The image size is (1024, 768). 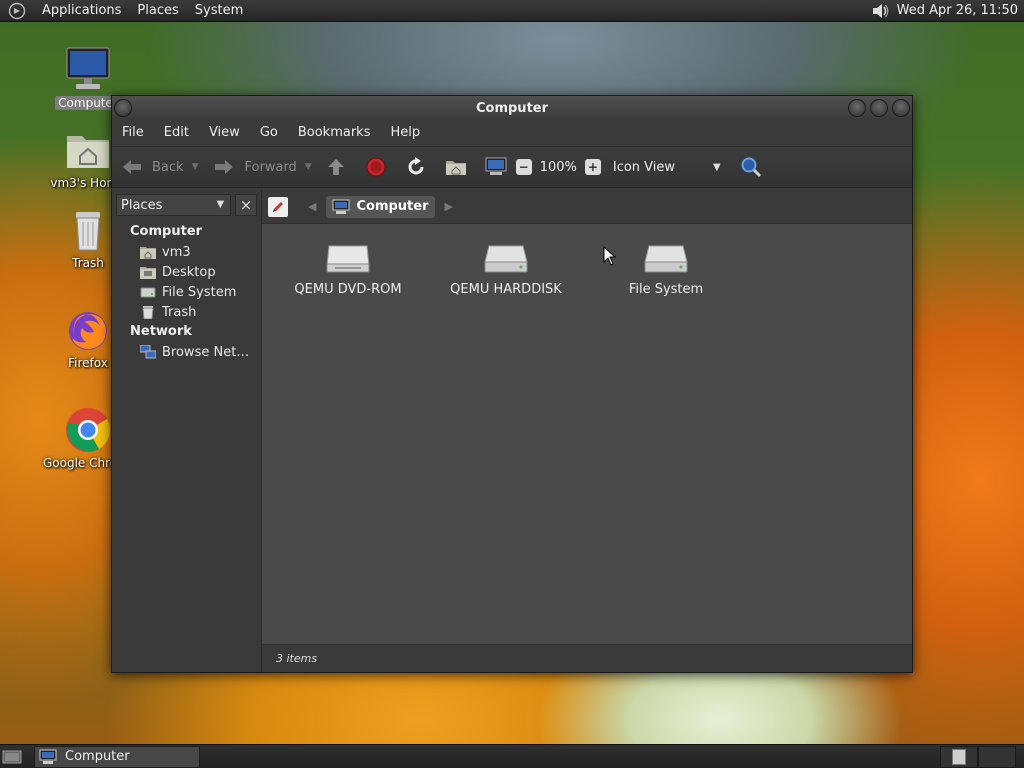 What do you see at coordinates (960, 10) in the screenshot?
I see `clock: Wed Apr 26, 11:50` at bounding box center [960, 10].